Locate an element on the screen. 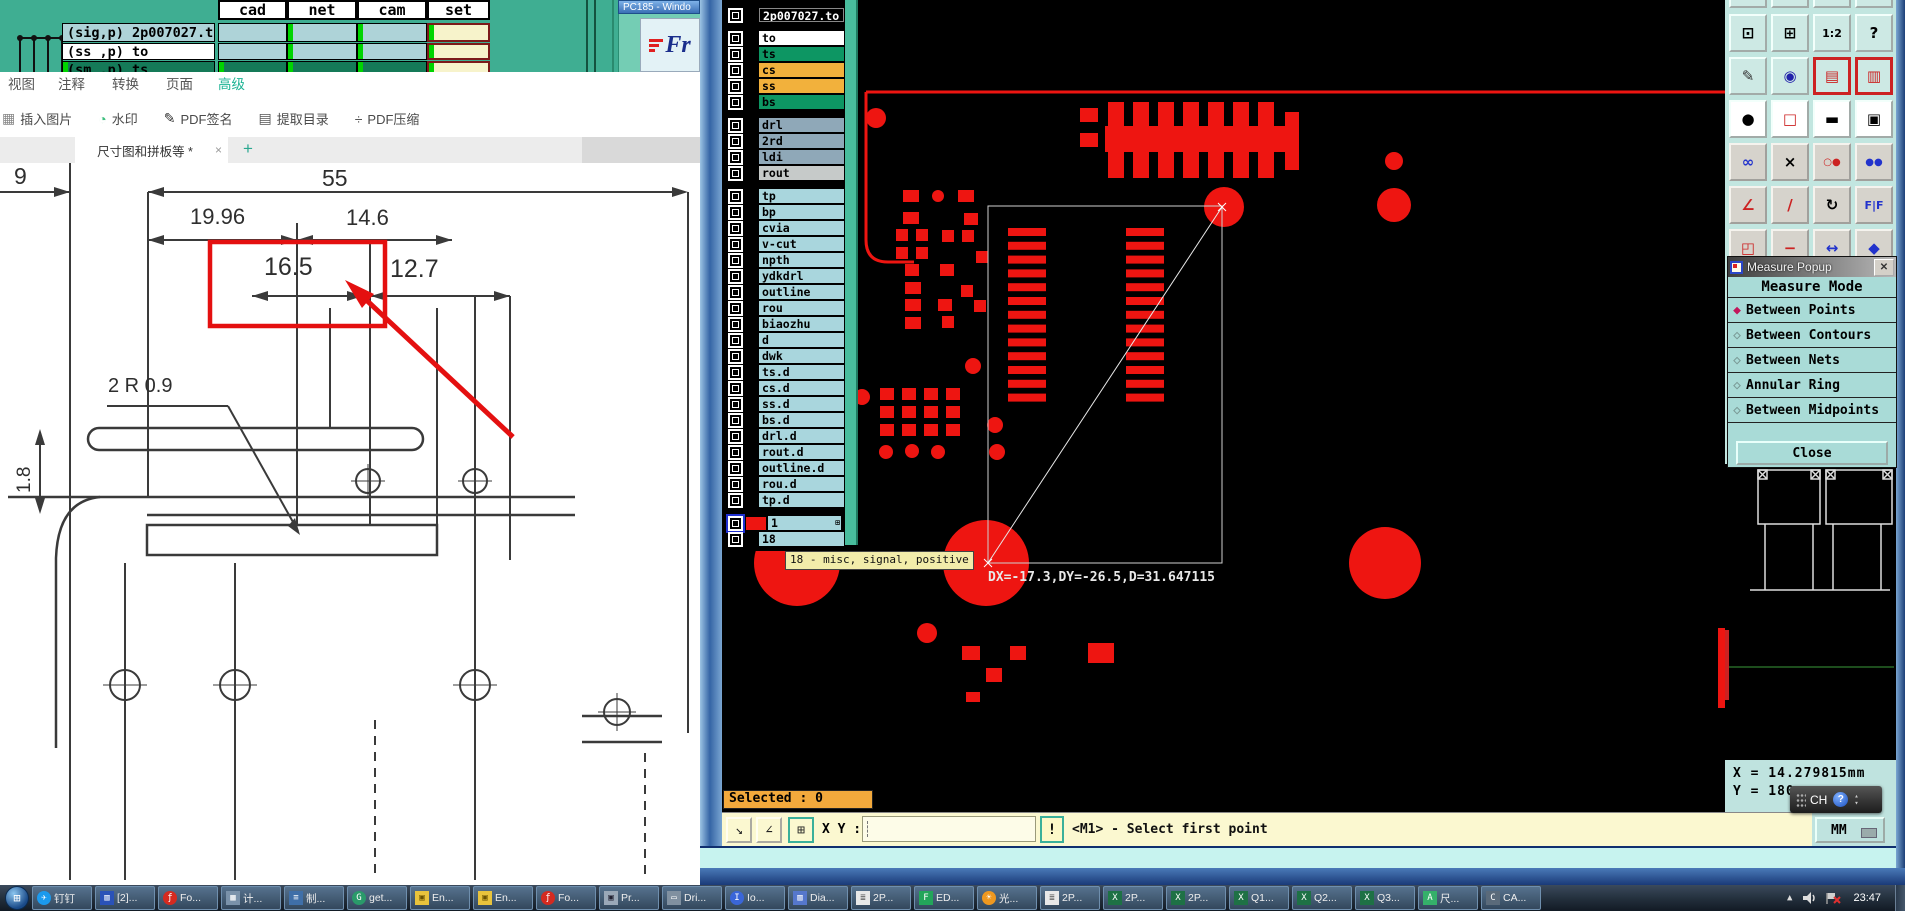  layer-row-2rd: 2rd is located at coordinates (783, 141).